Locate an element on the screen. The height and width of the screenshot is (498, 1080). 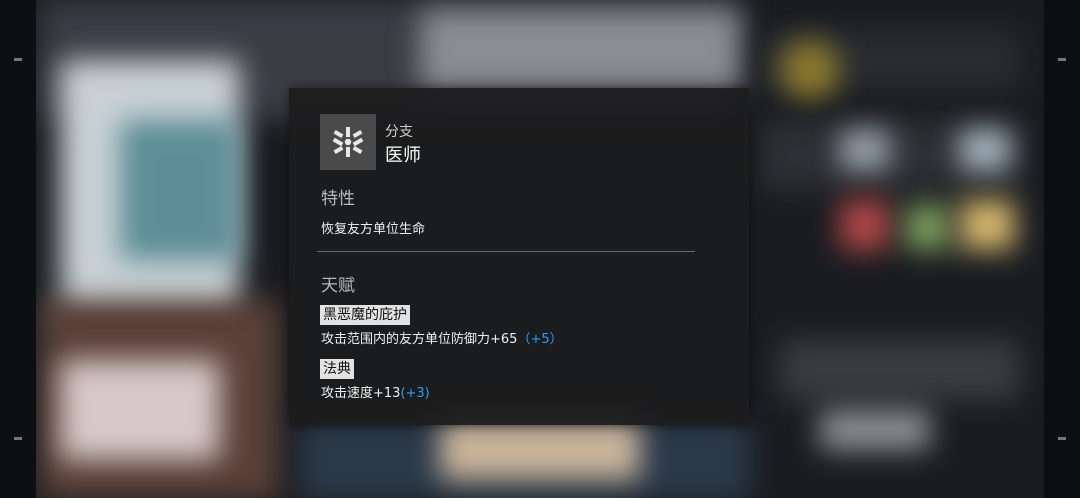
talent-description: 攻击范围内的友方单位防御力+65（+5） is located at coordinates (442, 337).